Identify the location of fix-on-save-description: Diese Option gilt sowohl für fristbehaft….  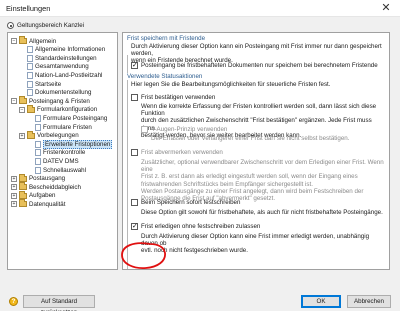
(262, 212).